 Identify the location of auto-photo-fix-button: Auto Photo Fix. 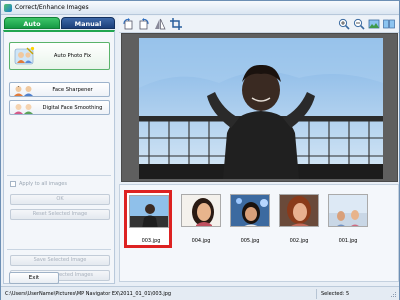
(59, 56).